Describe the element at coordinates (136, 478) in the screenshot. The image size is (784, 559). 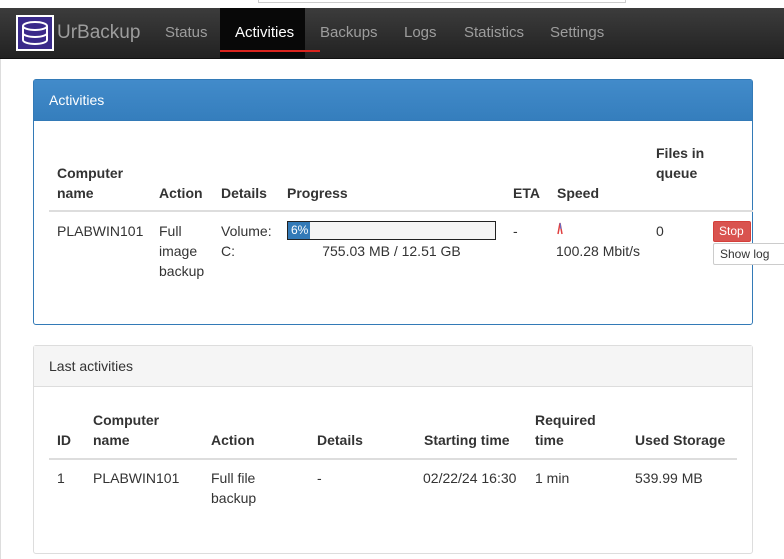
I see `last-activity-computer-name: PLABWIN101` at that location.